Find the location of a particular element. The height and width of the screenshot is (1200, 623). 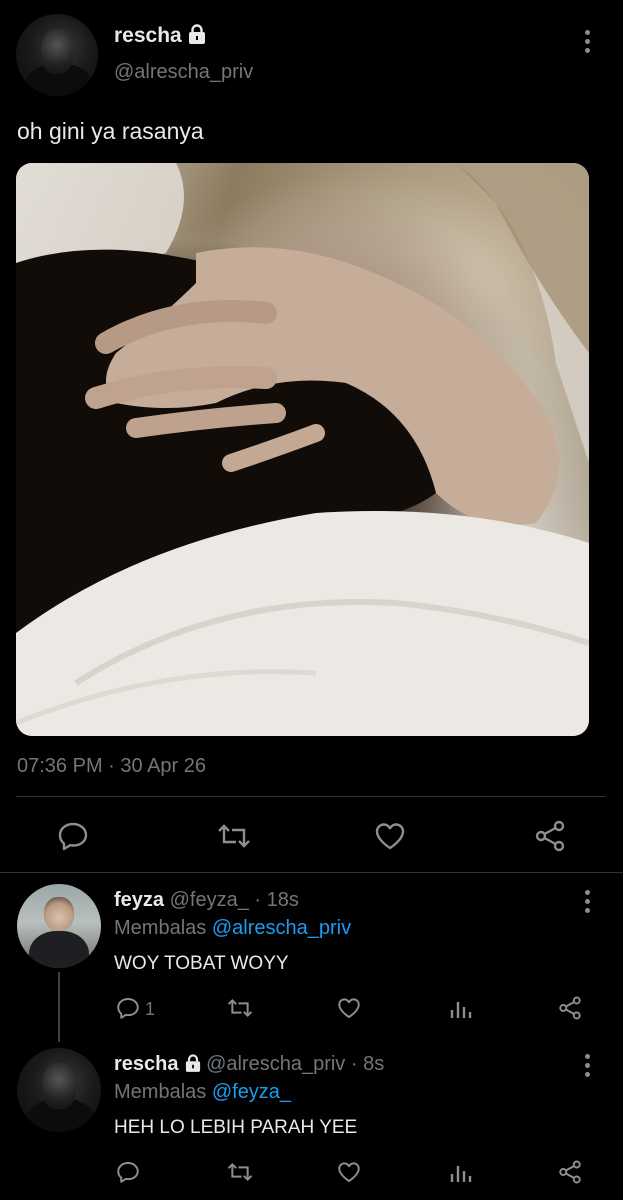

reply-author-name: feyza is located at coordinates (139, 900).